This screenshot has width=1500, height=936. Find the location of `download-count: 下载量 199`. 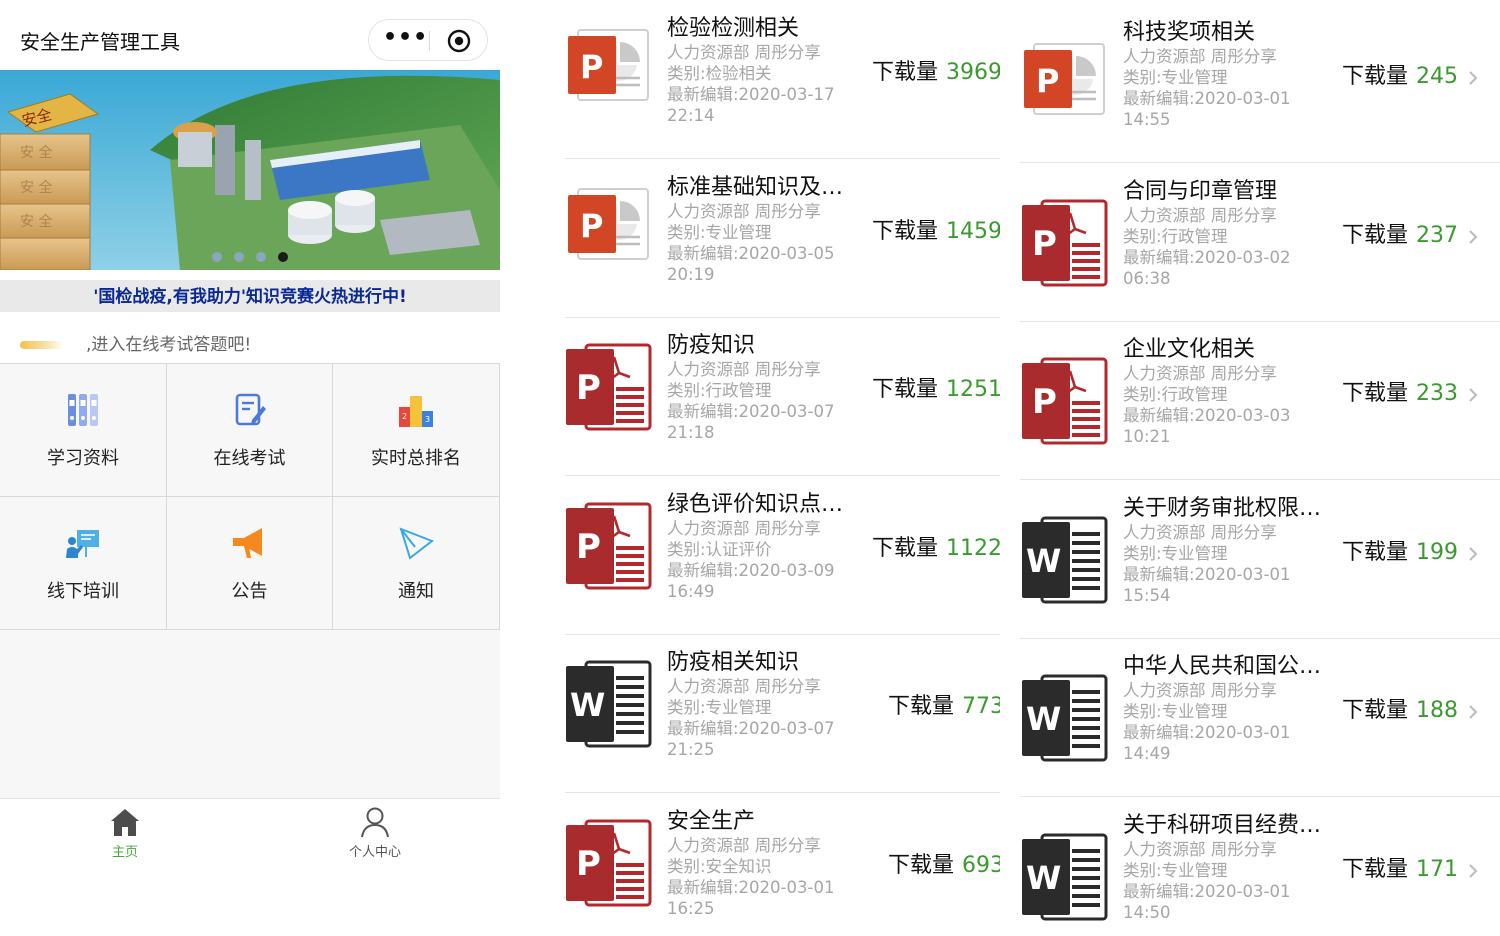

download-count: 下载量 199 is located at coordinates (1400, 550).